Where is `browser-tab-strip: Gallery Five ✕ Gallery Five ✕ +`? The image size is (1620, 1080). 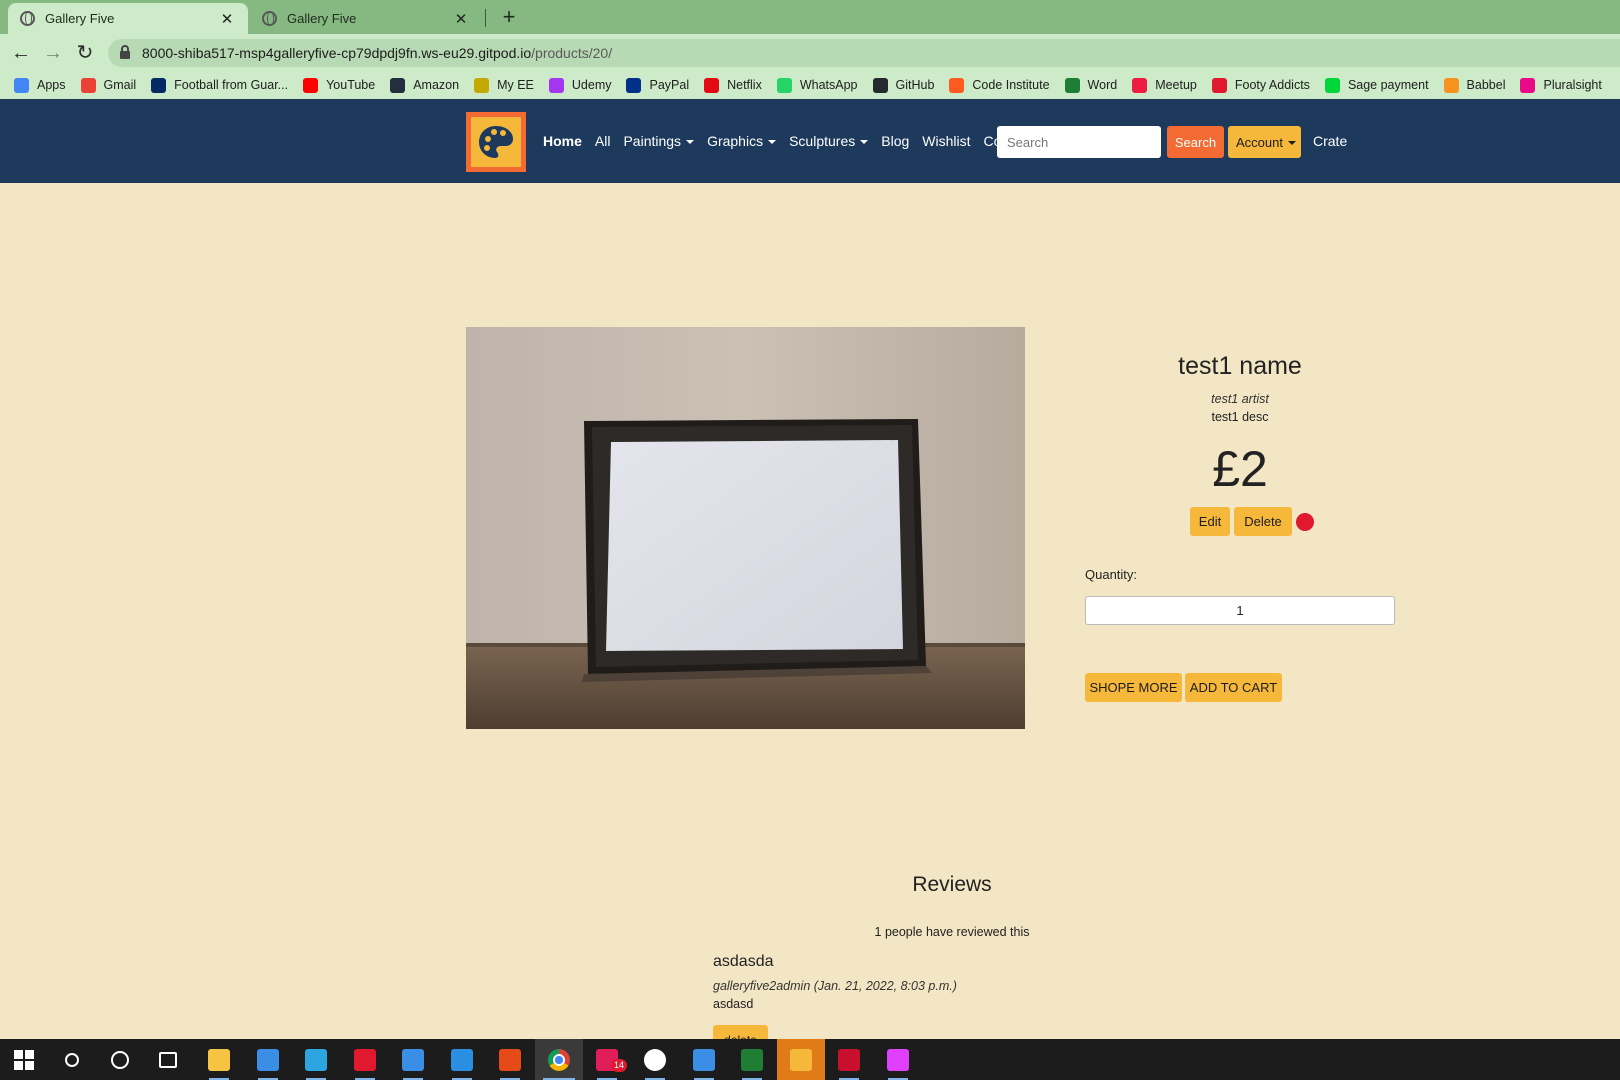 browser-tab-strip: Gallery Five ✕ Gallery Five ✕ + is located at coordinates (810, 17).